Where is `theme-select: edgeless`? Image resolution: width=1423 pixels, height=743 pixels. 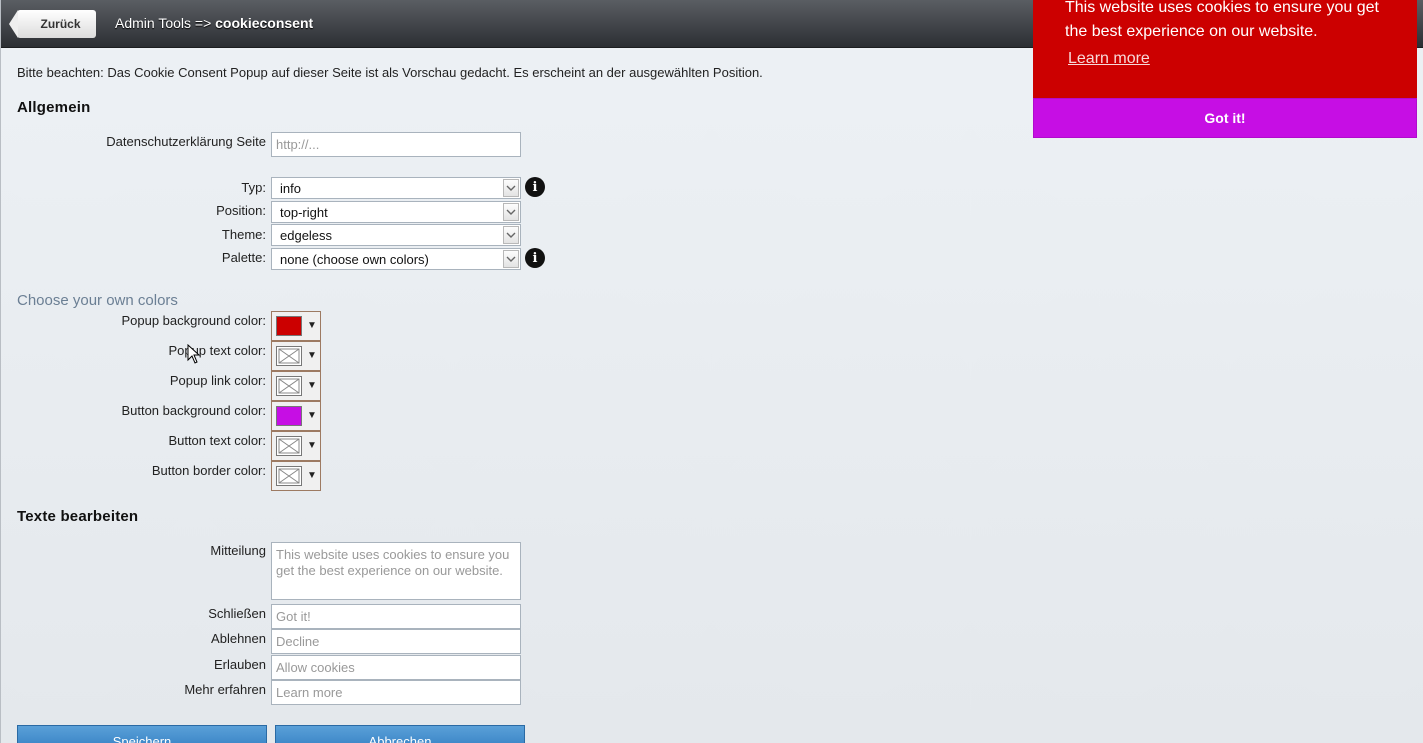
theme-select: edgeless is located at coordinates (396, 235).